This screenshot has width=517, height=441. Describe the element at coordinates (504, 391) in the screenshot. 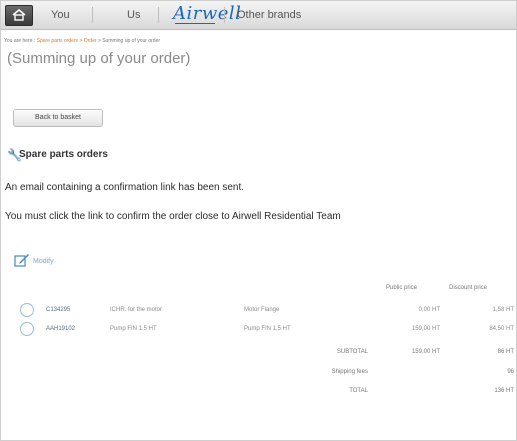

I see `total-value: 136 HT` at that location.